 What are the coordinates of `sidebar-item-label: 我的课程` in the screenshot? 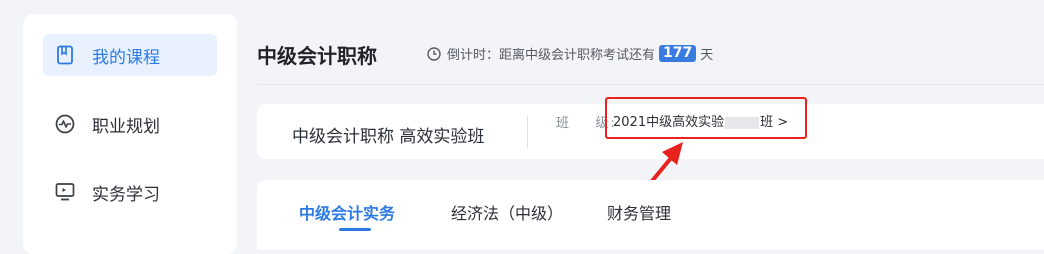 It's located at (126, 57).